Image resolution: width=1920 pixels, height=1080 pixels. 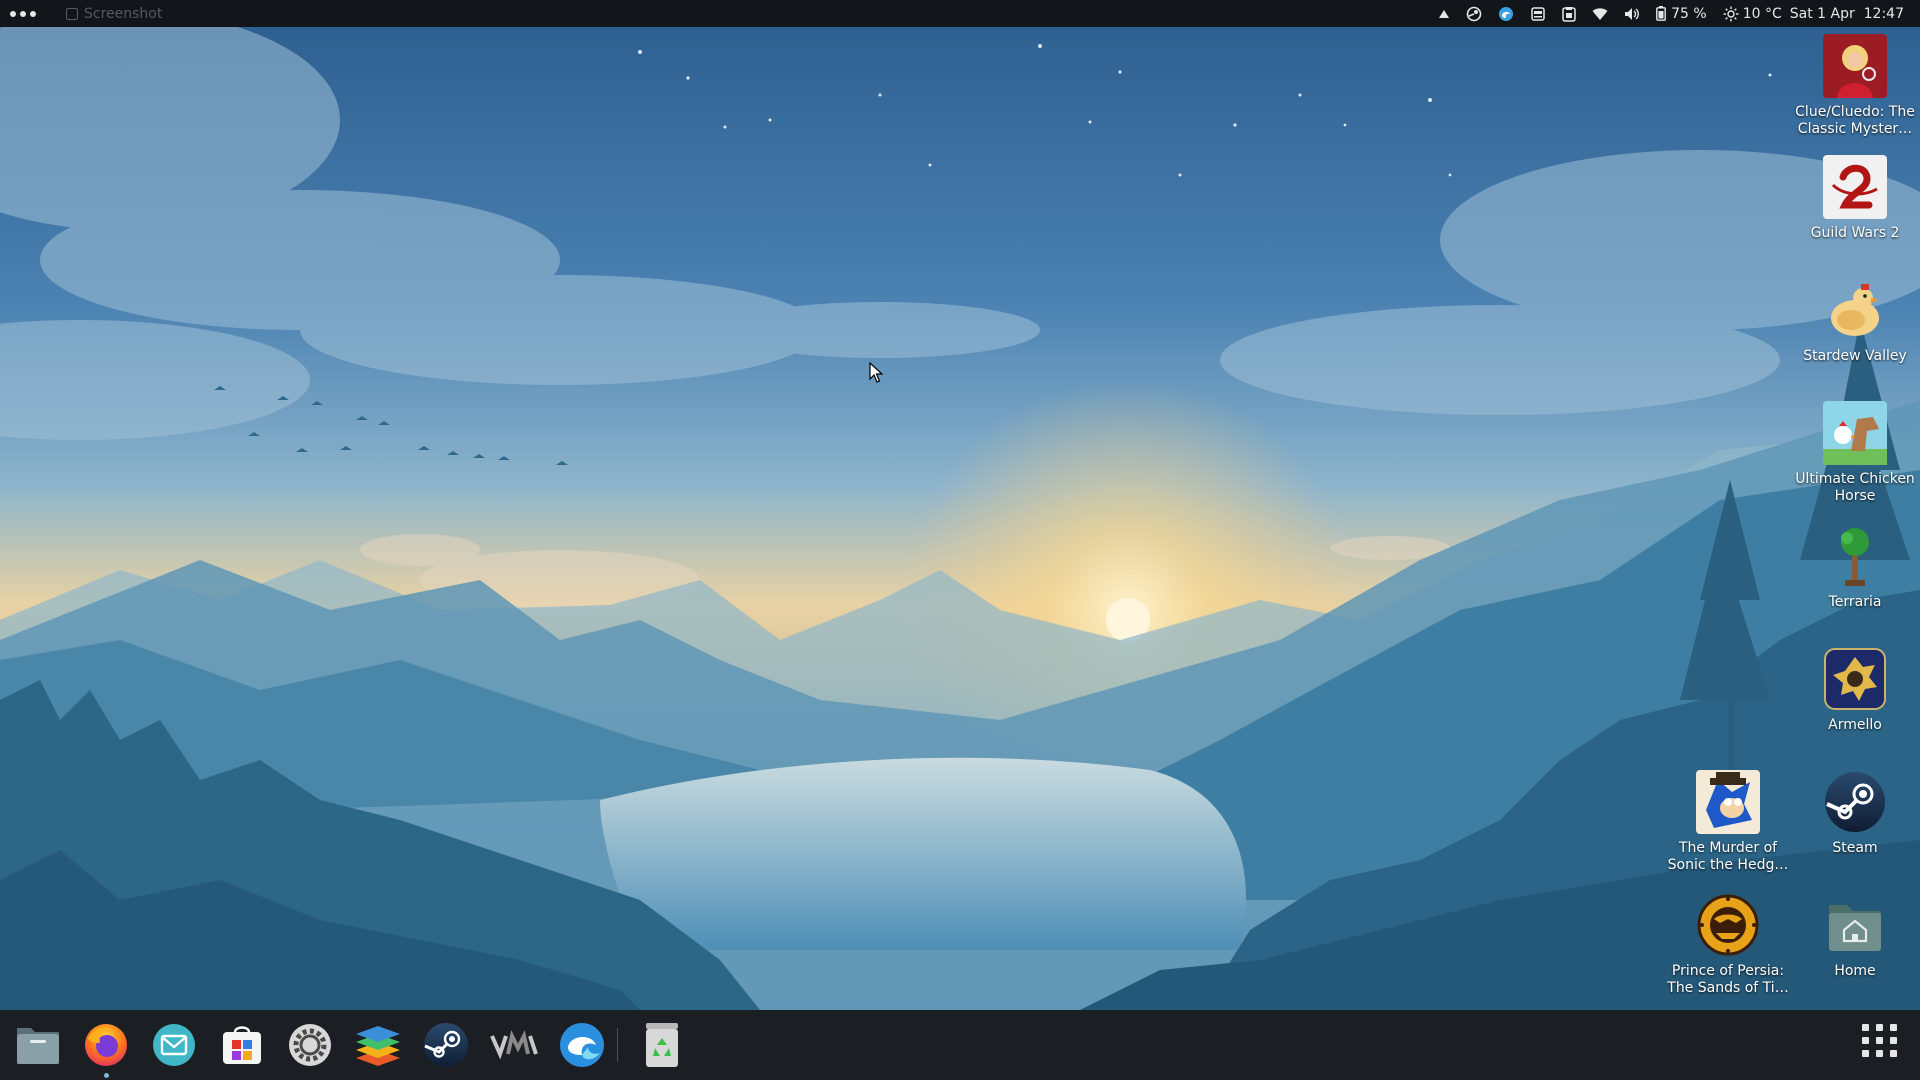 What do you see at coordinates (1444, 13) in the screenshot?
I see `notification-icon` at bounding box center [1444, 13].